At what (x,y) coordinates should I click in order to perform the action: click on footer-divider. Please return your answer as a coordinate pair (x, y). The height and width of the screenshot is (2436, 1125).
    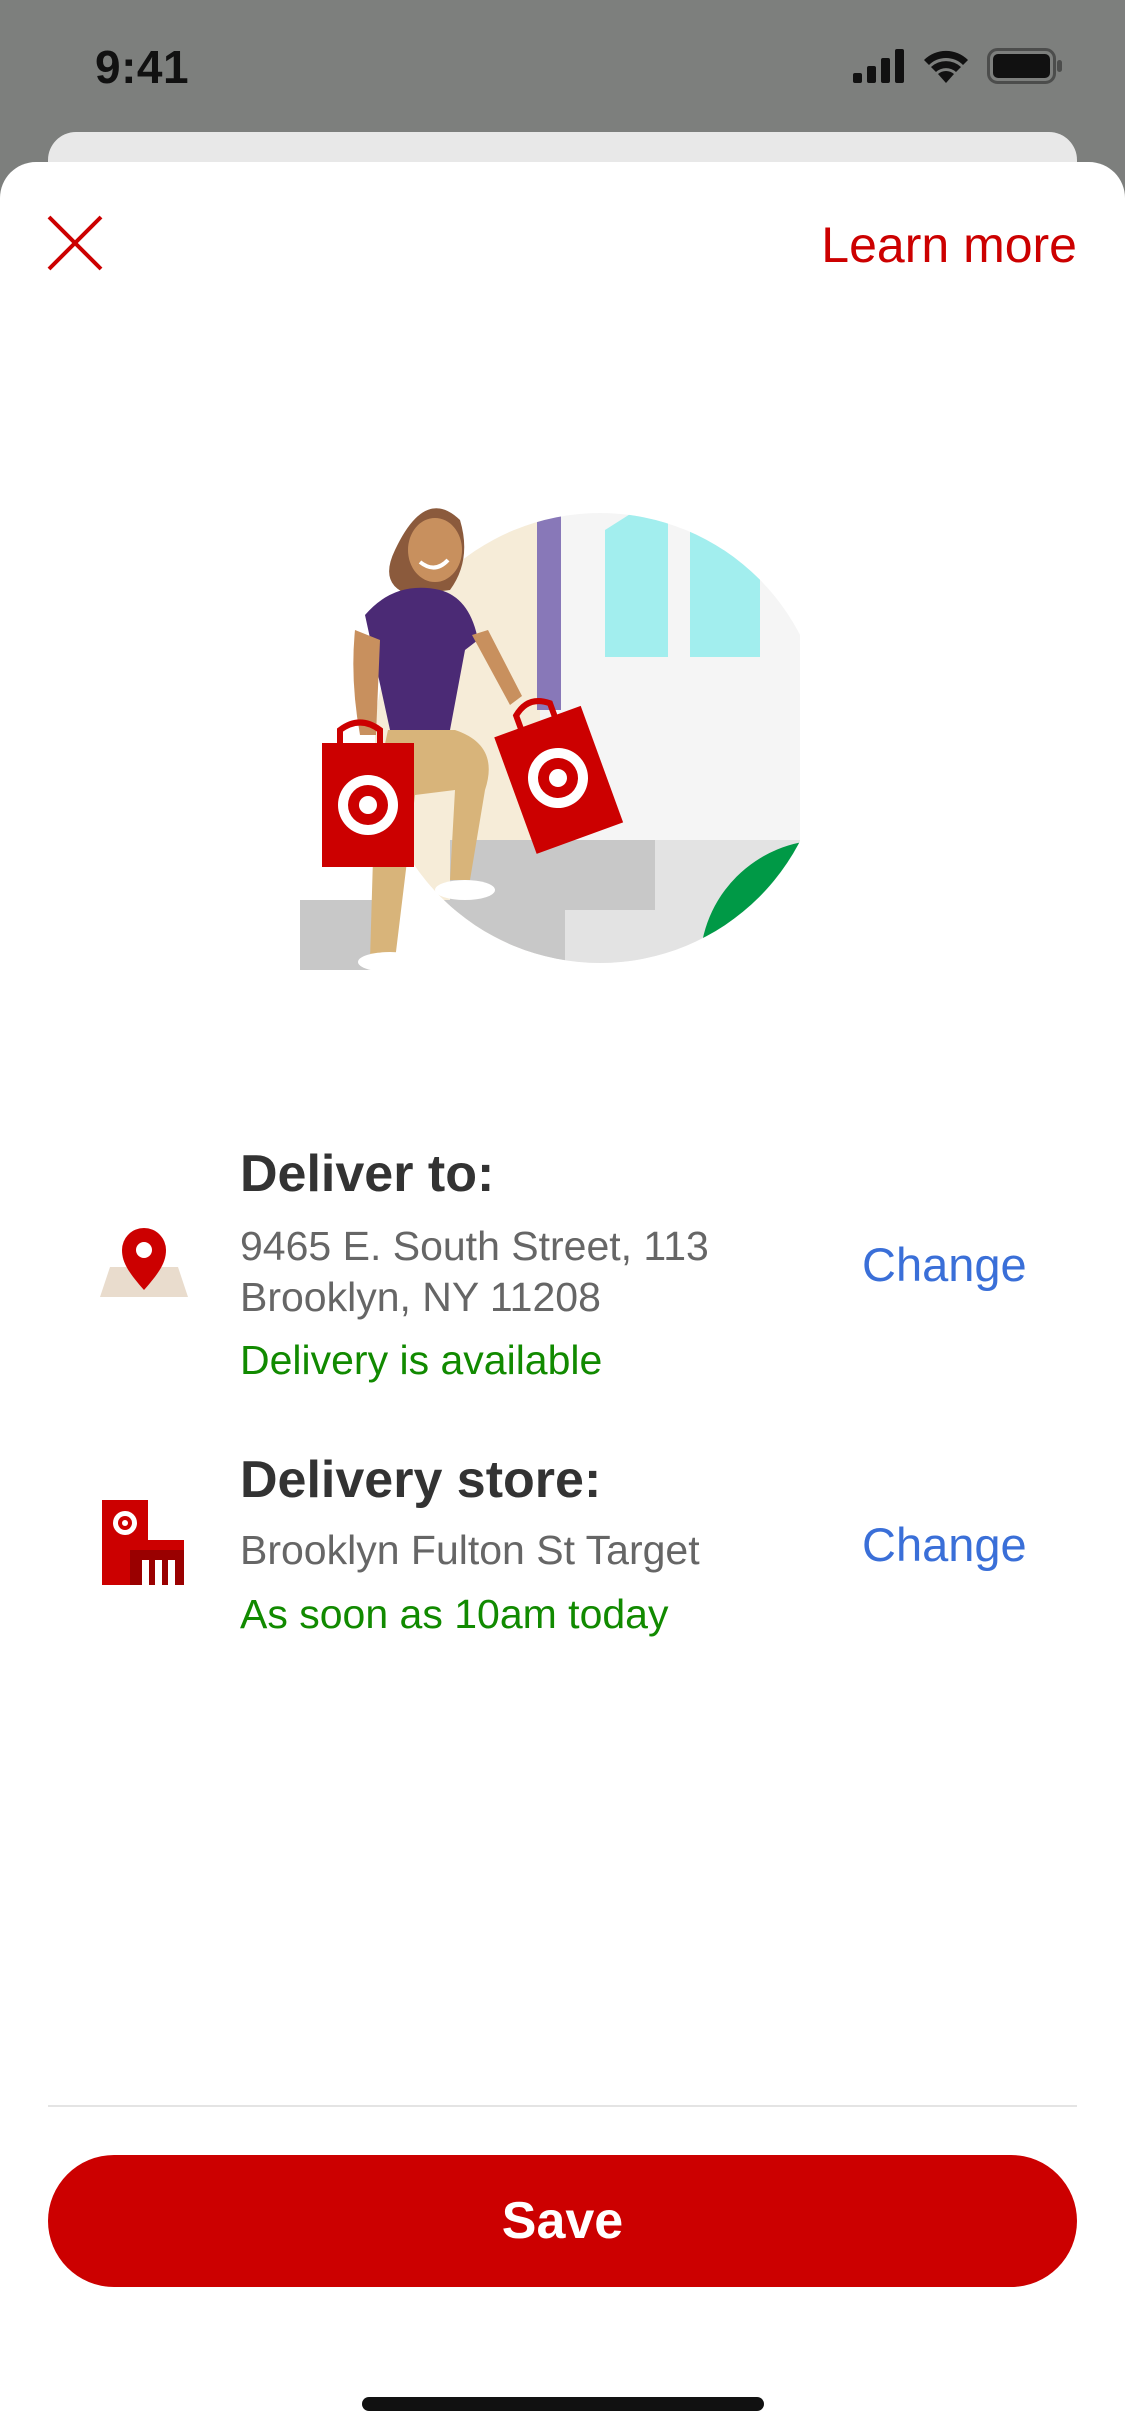
    Looking at the image, I should click on (562, 2106).